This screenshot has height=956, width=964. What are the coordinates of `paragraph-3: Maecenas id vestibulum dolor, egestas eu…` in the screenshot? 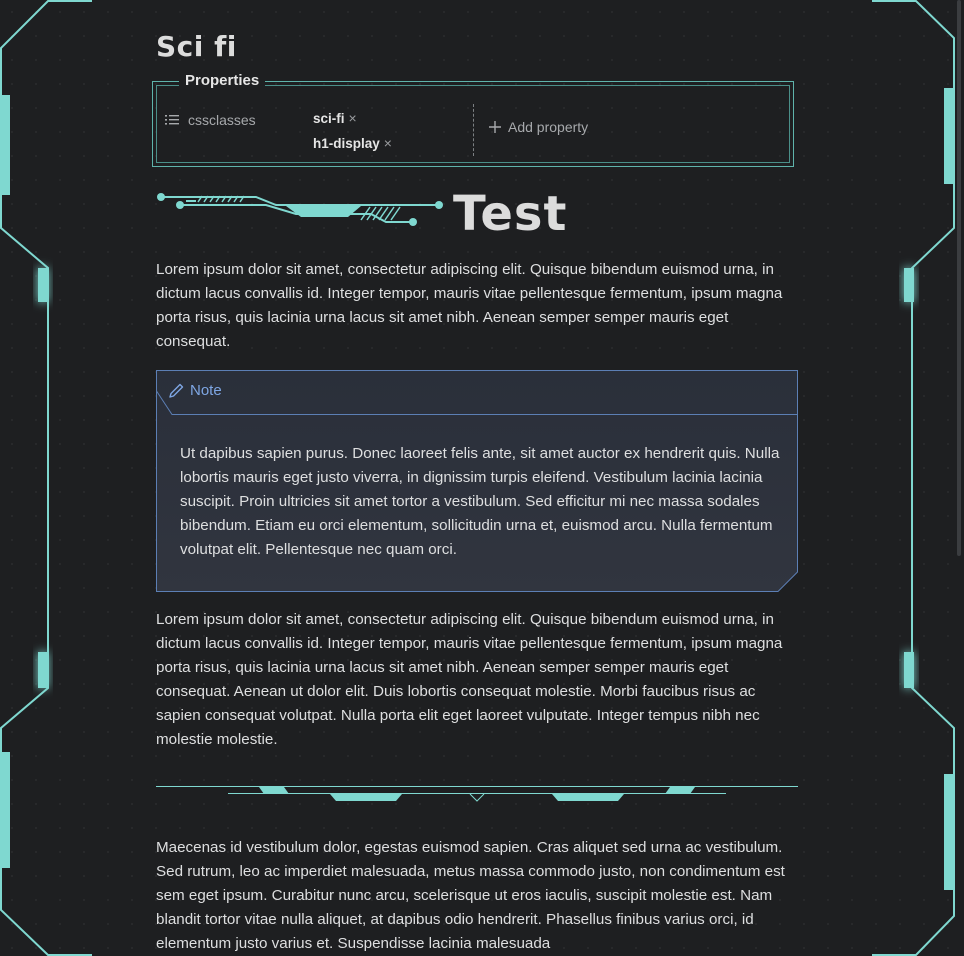 It's located at (476, 896).